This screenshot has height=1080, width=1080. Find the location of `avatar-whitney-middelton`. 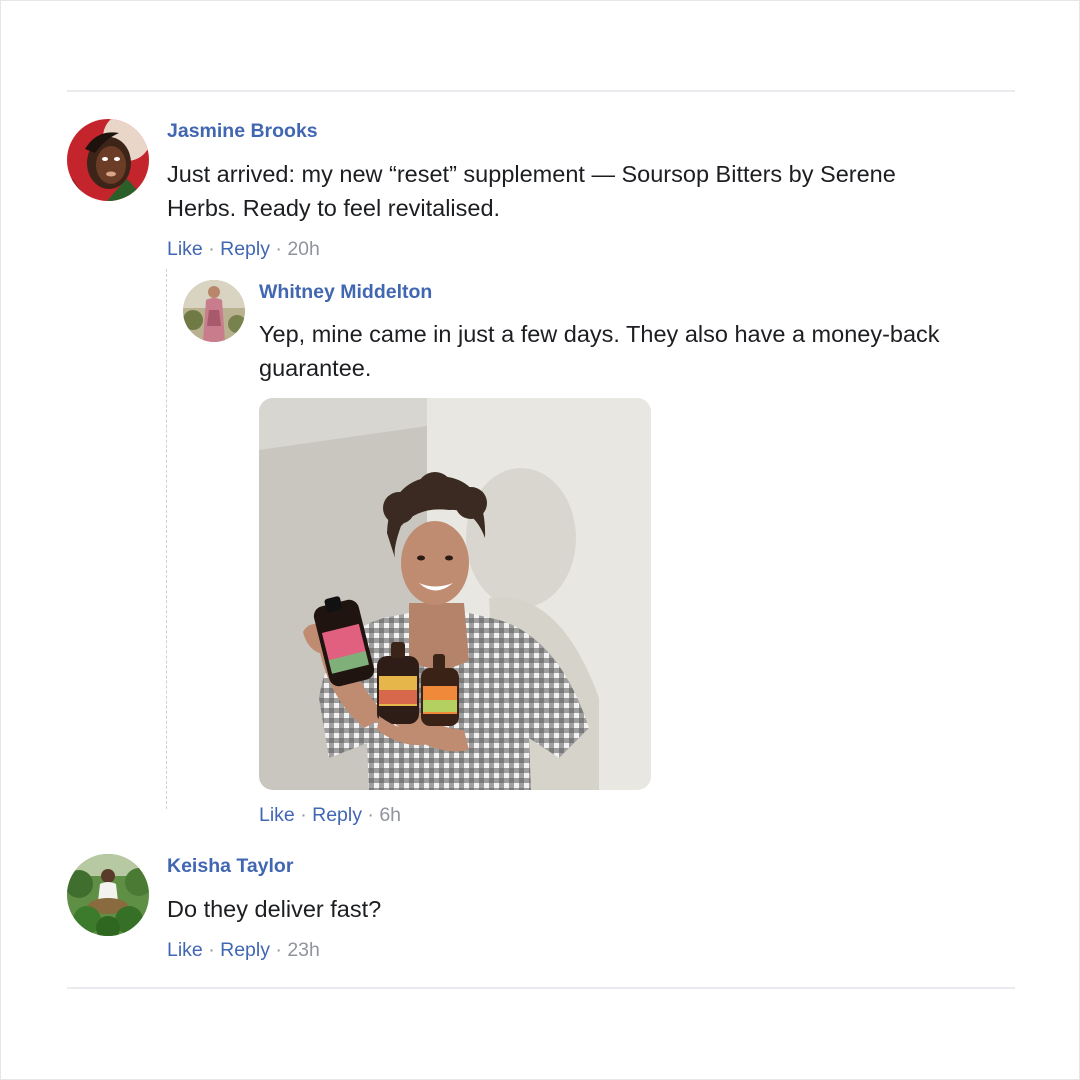

avatar-whitney-middelton is located at coordinates (214, 311).